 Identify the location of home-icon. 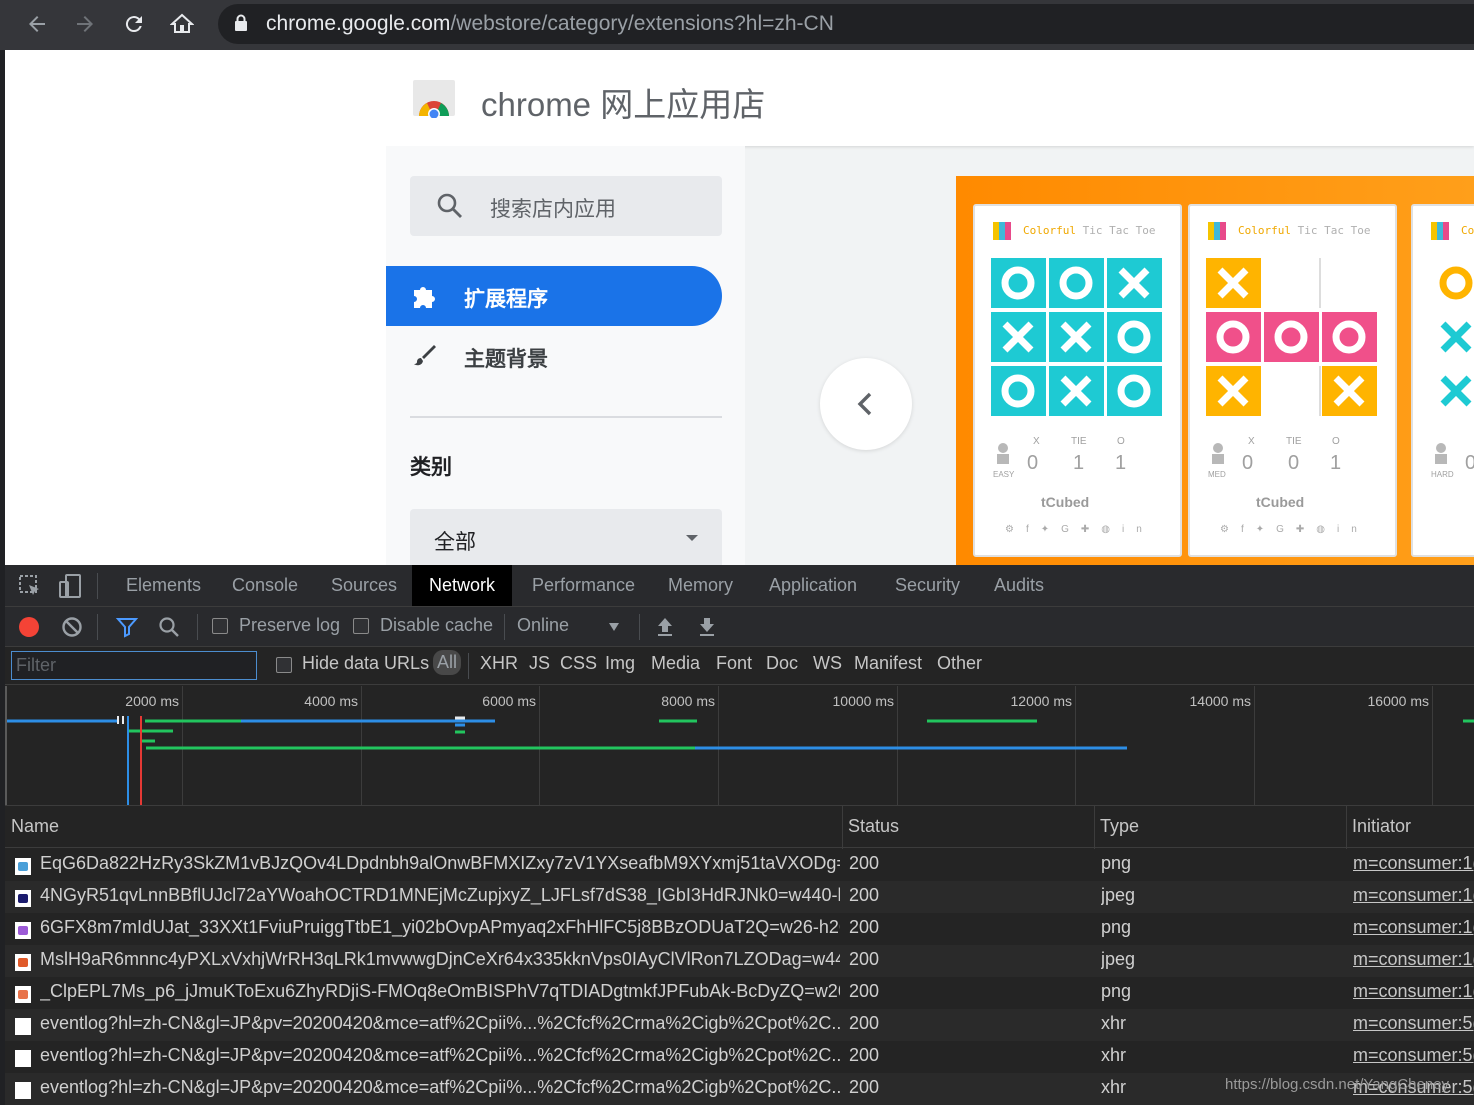
(182, 23).